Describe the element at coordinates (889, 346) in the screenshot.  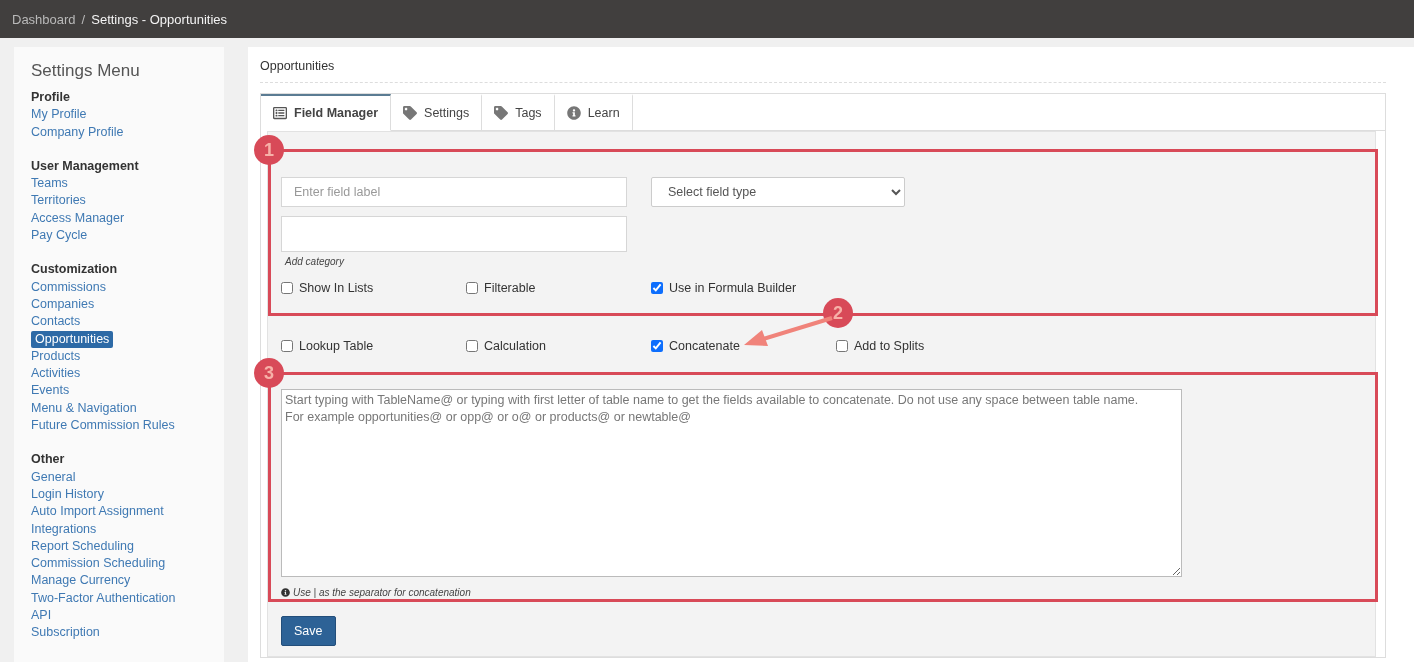
I see `checkbox-label: Add to Splits` at that location.